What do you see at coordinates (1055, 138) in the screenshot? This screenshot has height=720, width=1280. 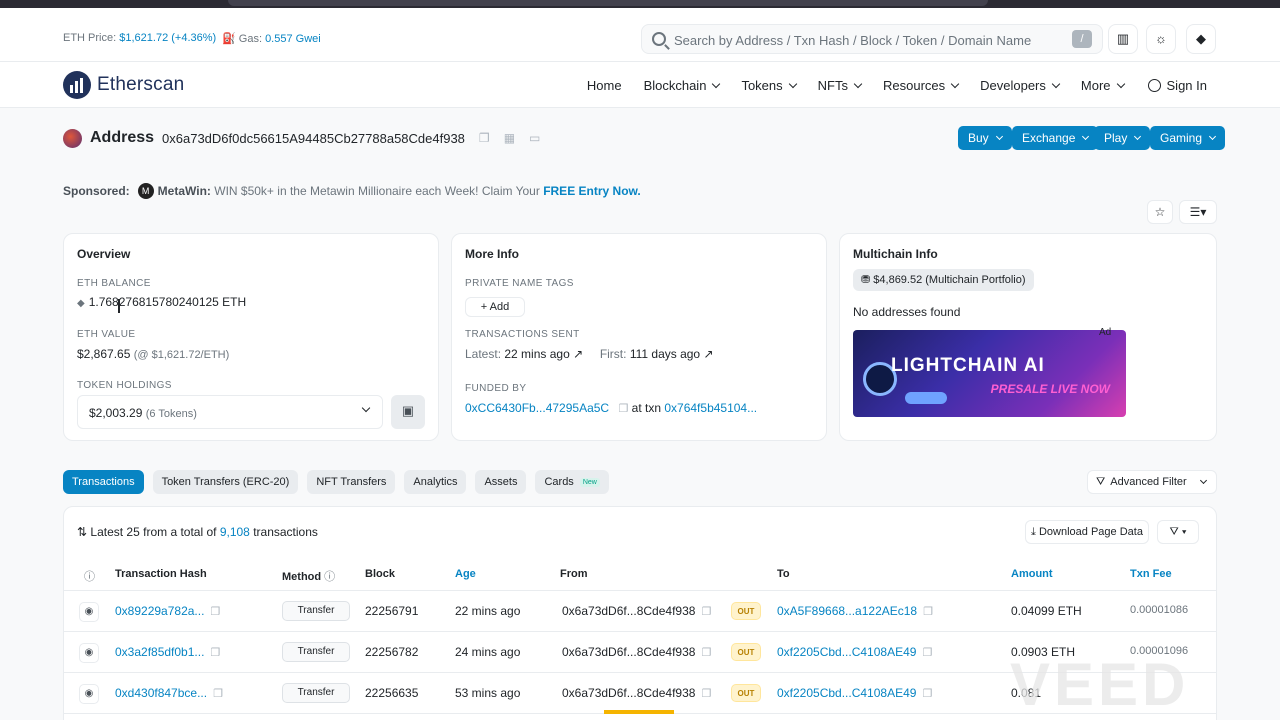 I see `exchange-button: Exchange` at bounding box center [1055, 138].